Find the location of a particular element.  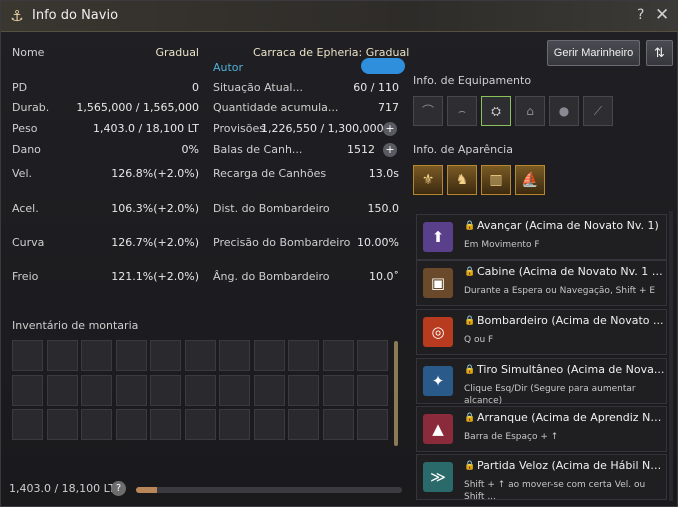

appearance-prow-icon: ⚜ is located at coordinates (428, 180).